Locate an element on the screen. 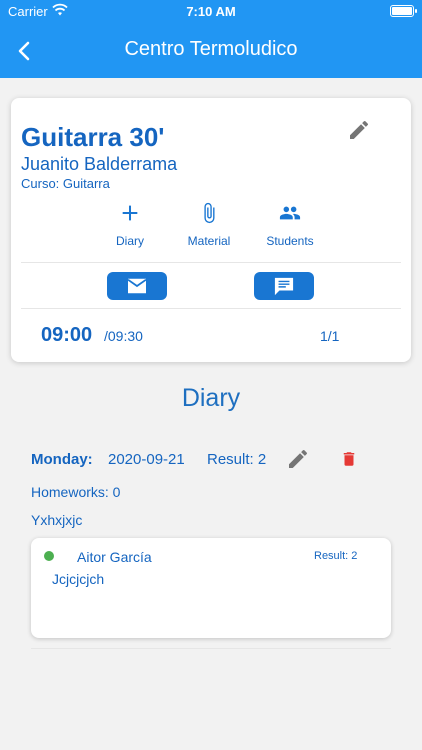 The image size is (422, 750). message-icon is located at coordinates (284, 286).